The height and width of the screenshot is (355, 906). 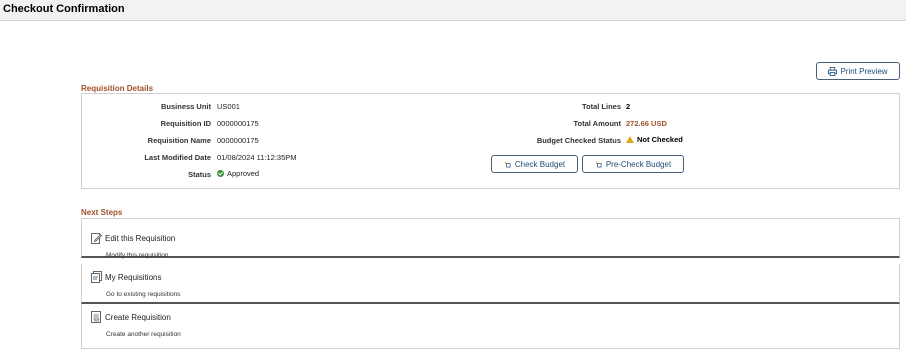 I want to click on budget-checked-status-value: Not Checked, so click(x=654, y=139).